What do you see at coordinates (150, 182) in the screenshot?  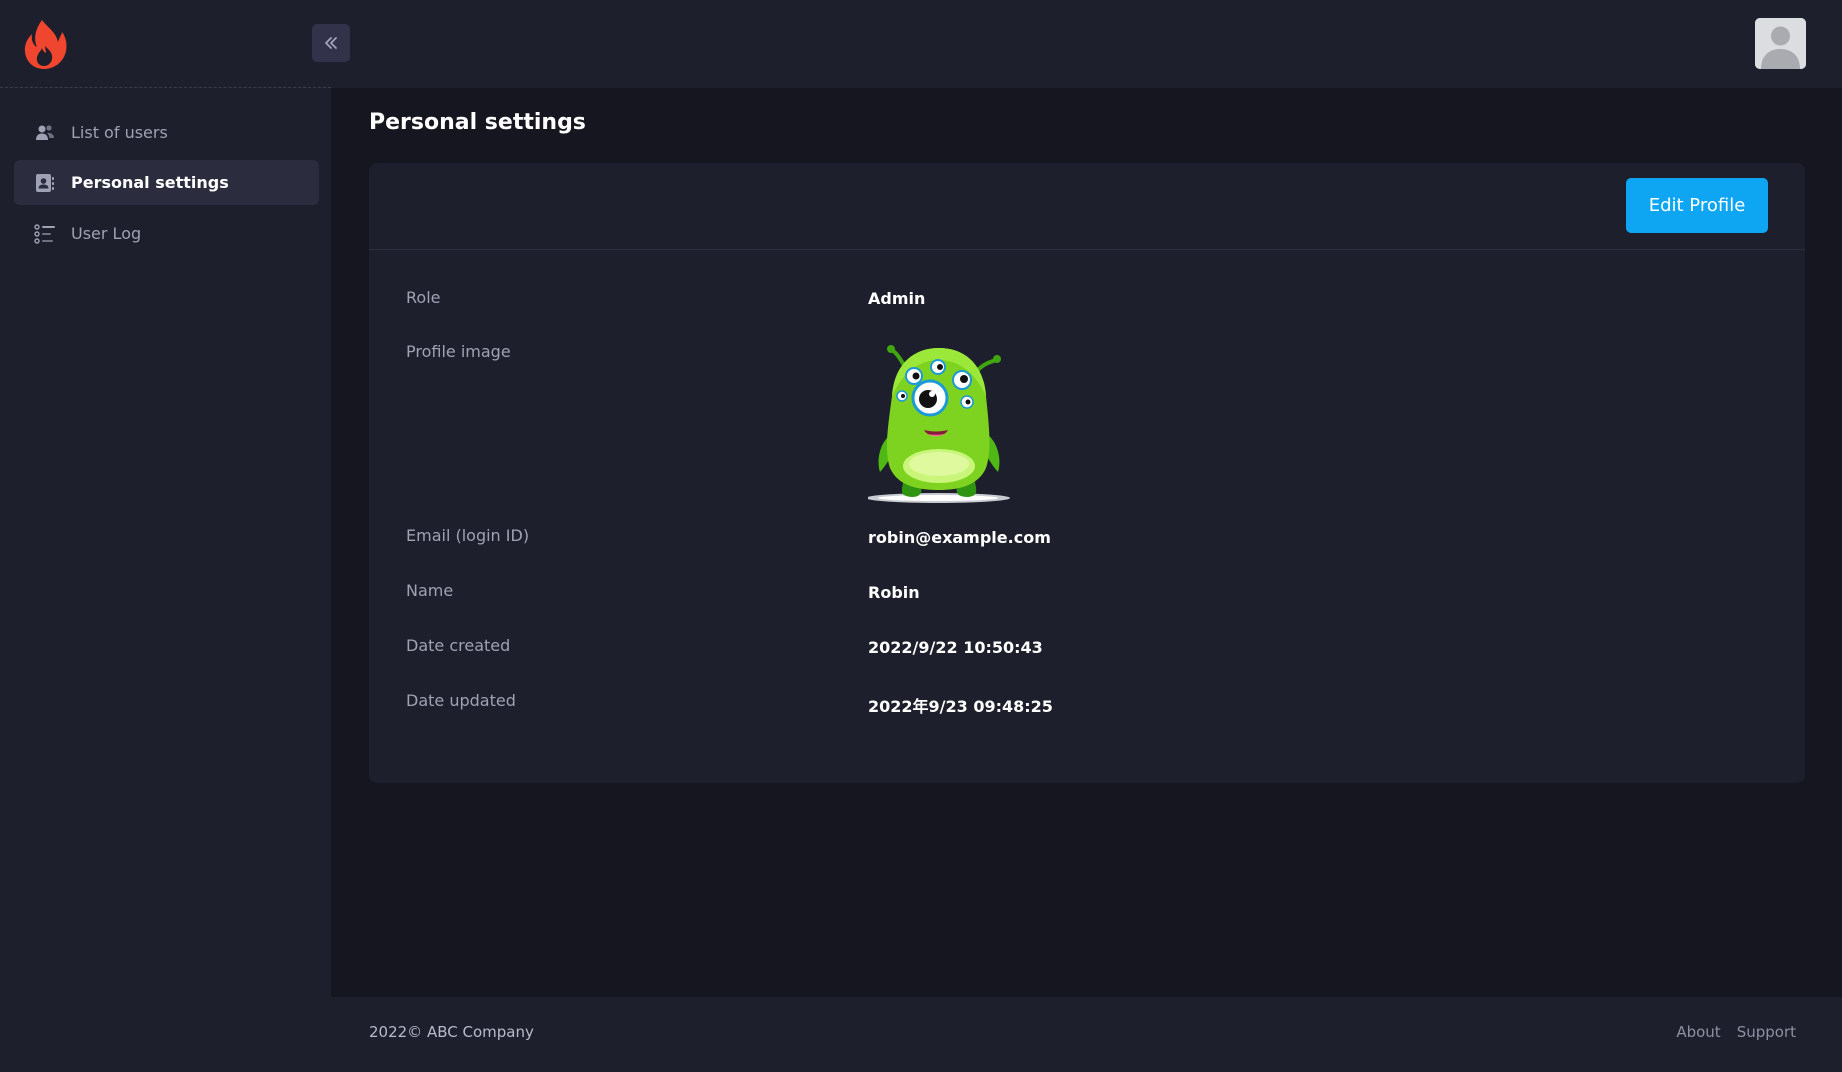 I see `sidebar-item-label: Personal settings` at bounding box center [150, 182].